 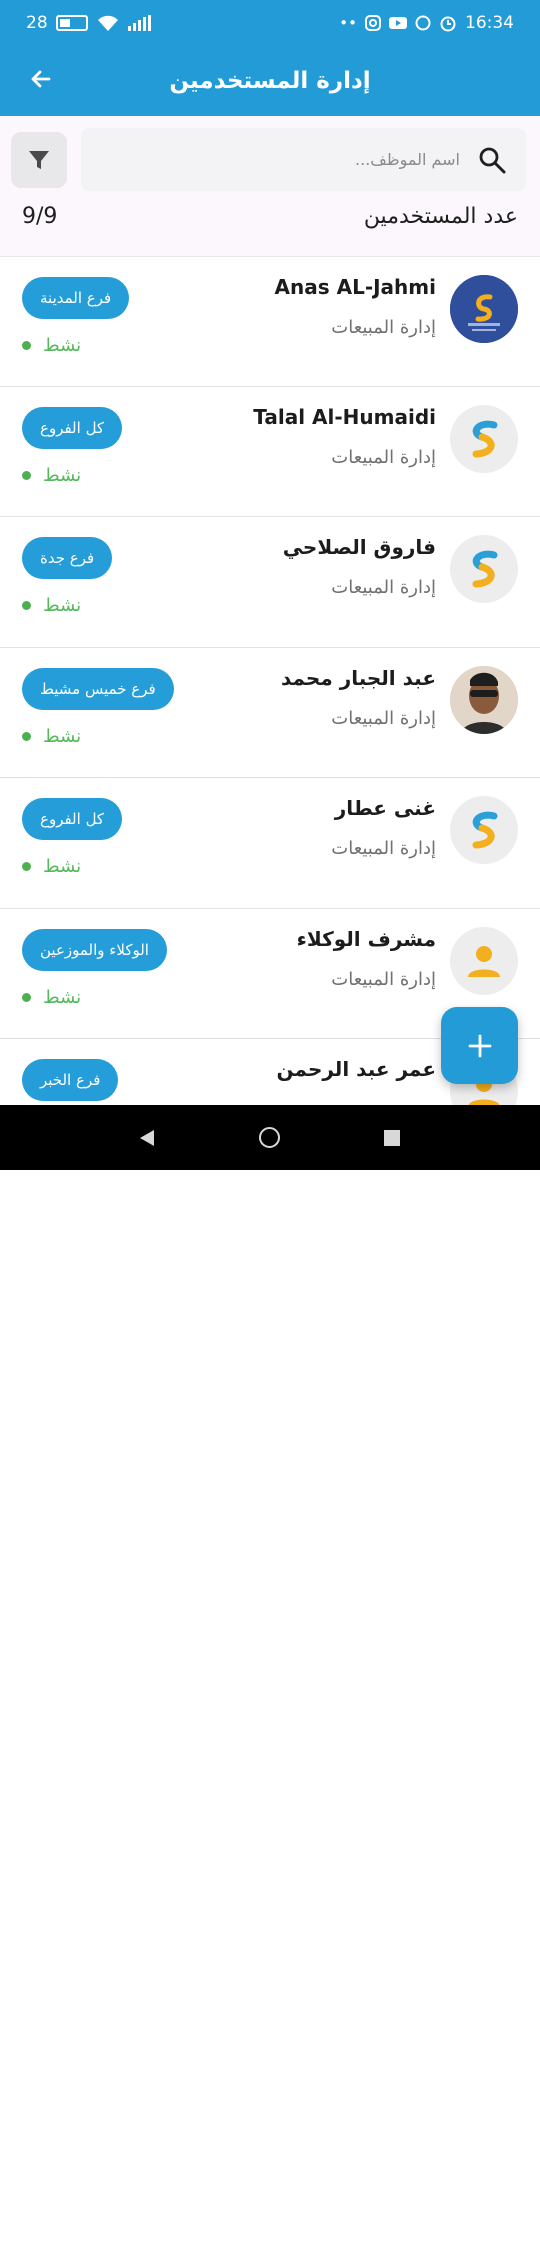 I want to click on search-box, so click(x=303, y=159).